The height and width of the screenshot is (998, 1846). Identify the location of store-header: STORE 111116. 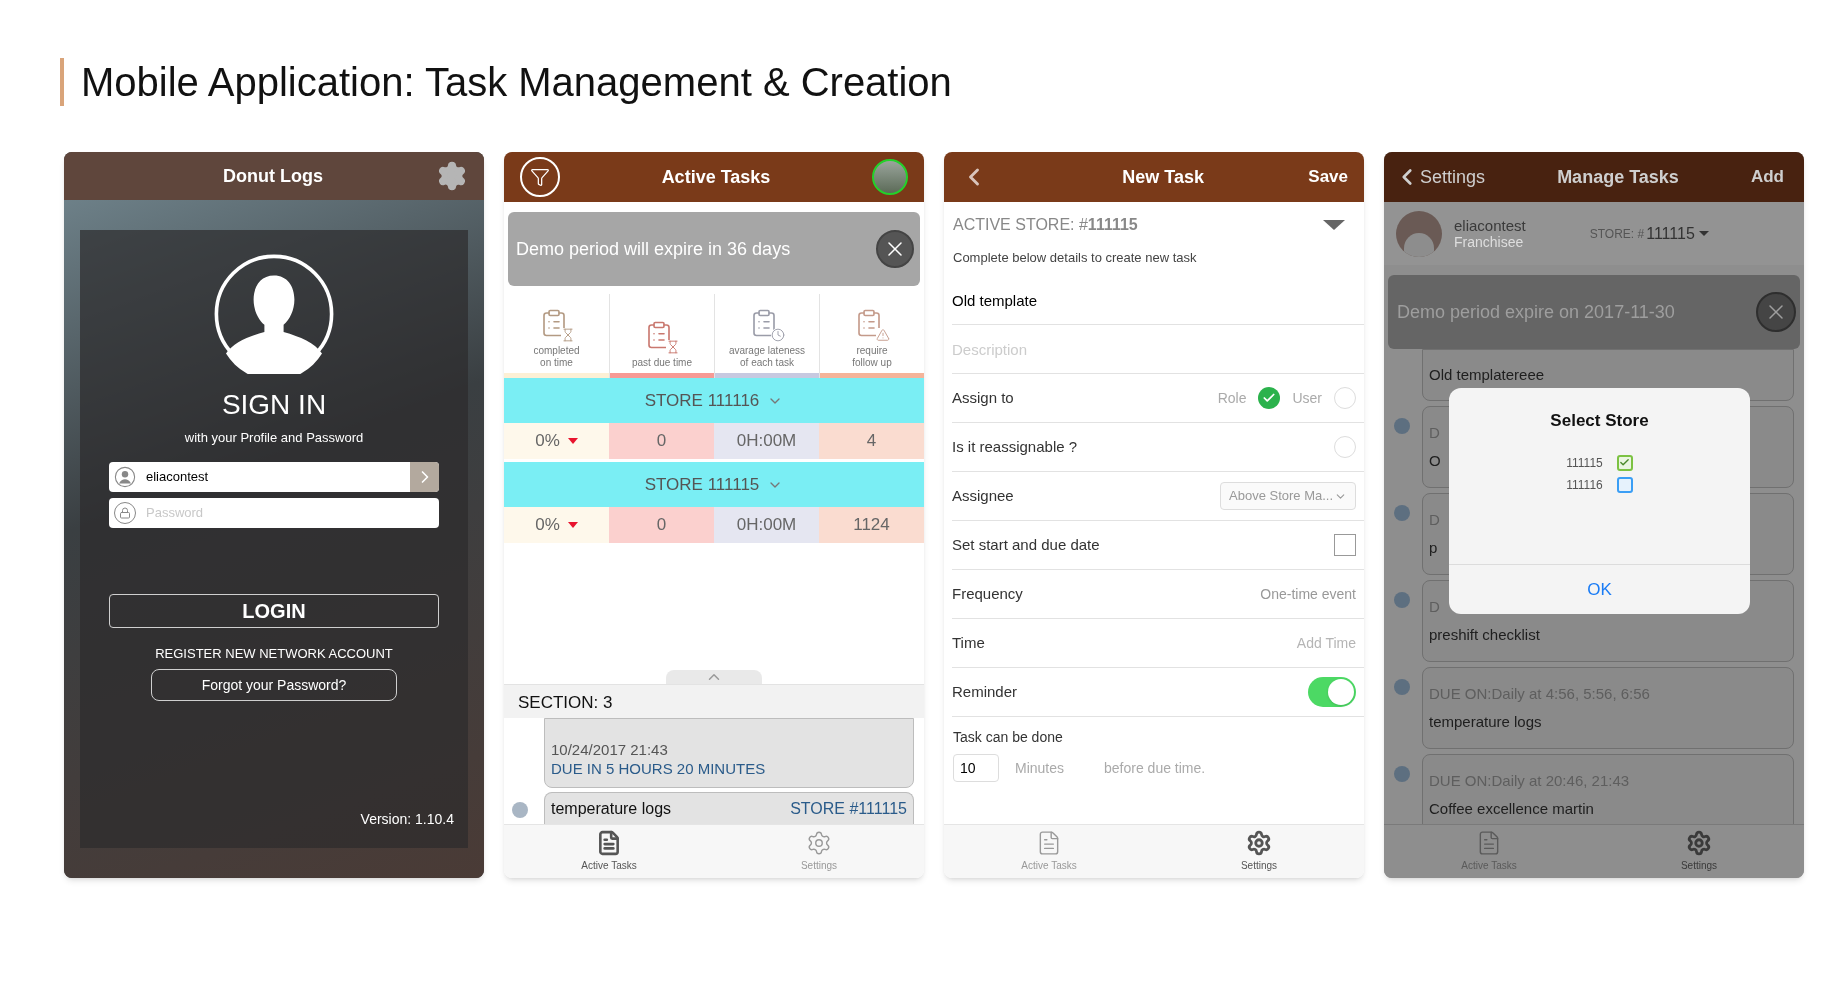
(714, 400).